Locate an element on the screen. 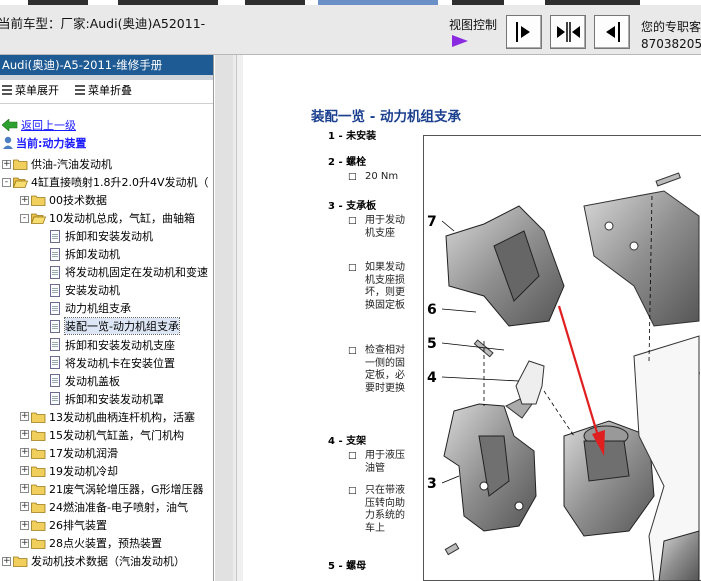 This screenshot has width=701, height=581. tree-item: + 发动机技术数据（汽油发动机） is located at coordinates (93, 561).